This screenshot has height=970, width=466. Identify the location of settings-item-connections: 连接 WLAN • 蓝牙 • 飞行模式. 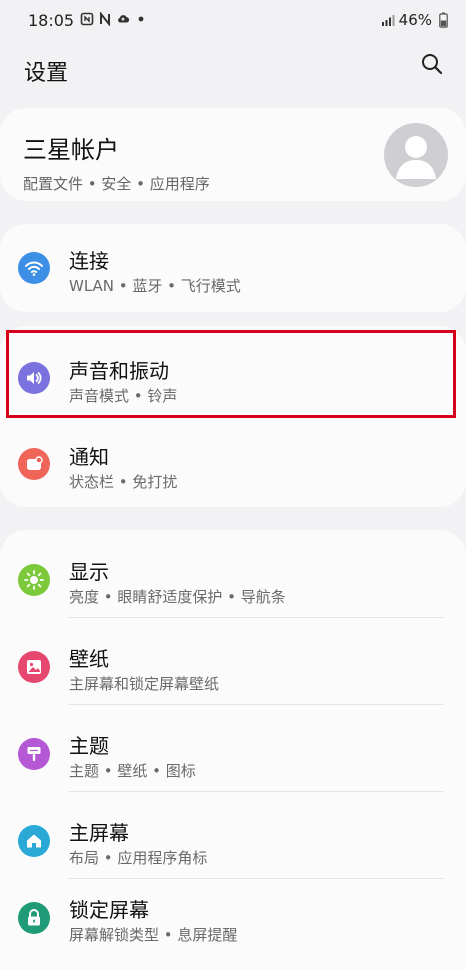
(233, 267).